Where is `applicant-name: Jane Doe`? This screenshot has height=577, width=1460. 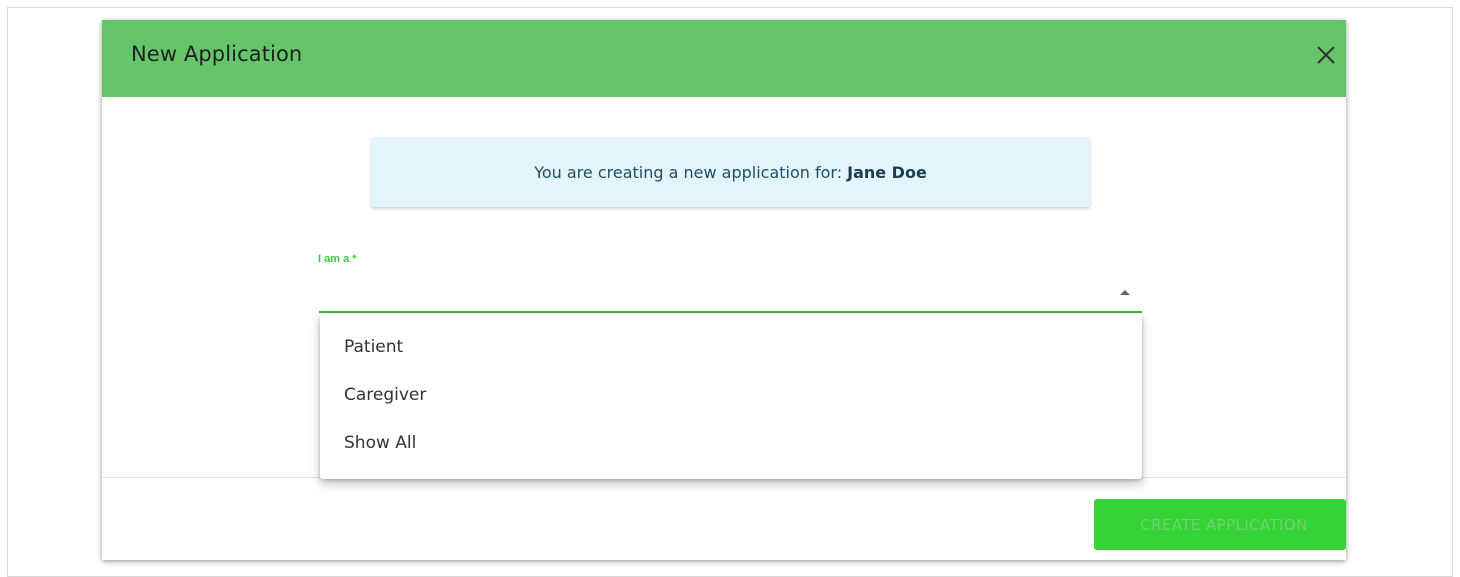 applicant-name: Jane Doe is located at coordinates (887, 172).